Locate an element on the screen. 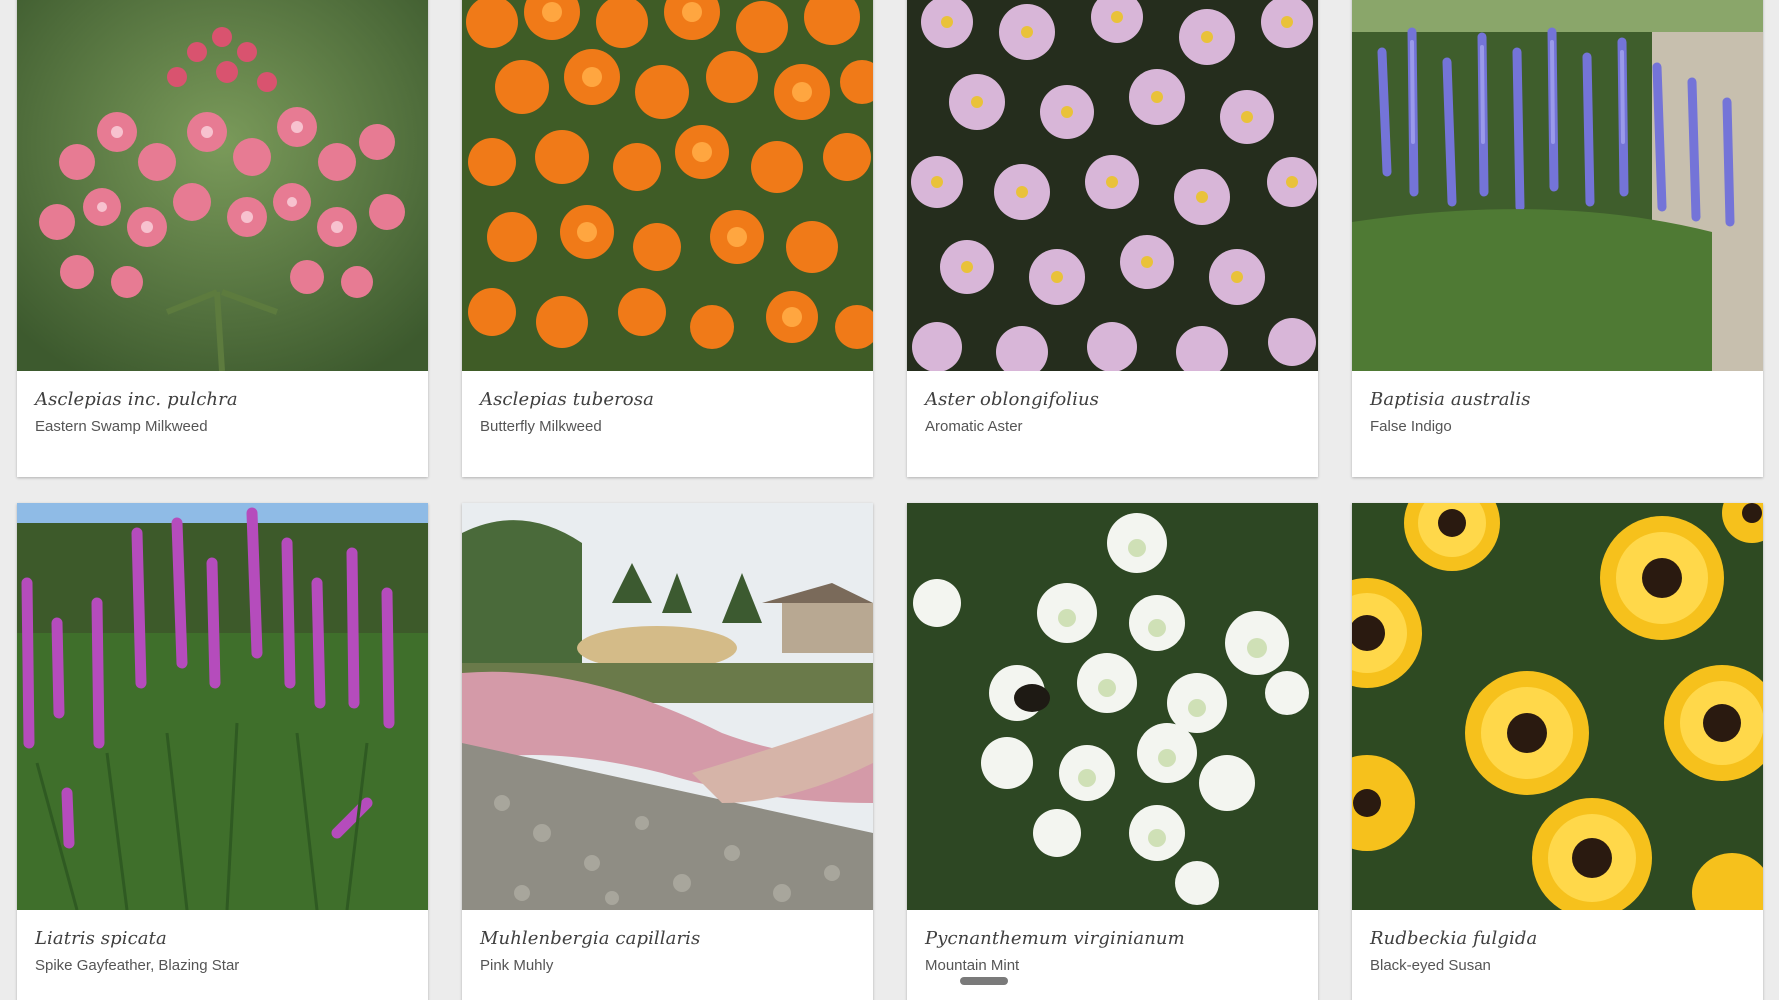 The width and height of the screenshot is (1779, 1000). common-name: Mountain Mint is located at coordinates (972, 965).